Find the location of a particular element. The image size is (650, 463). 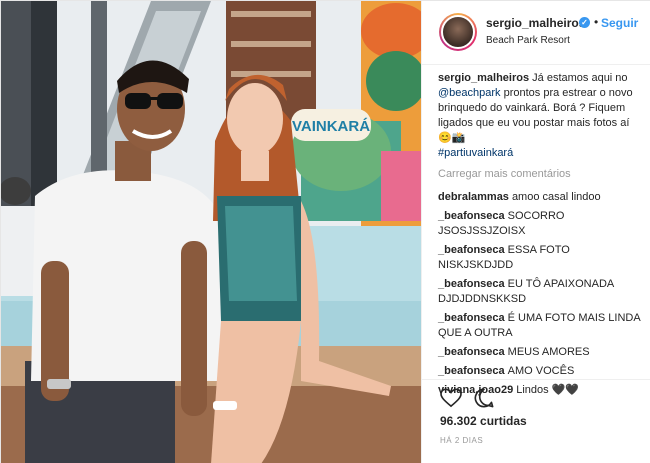

avatar is located at coordinates (458, 32).